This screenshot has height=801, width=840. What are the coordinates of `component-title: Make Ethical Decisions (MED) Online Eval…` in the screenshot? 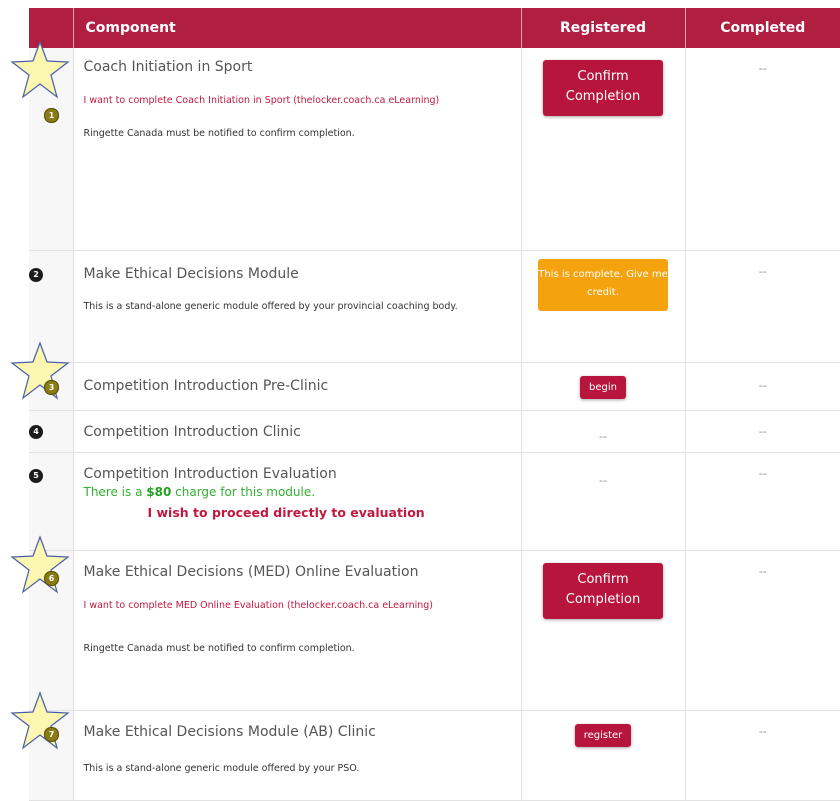 It's located at (251, 571).